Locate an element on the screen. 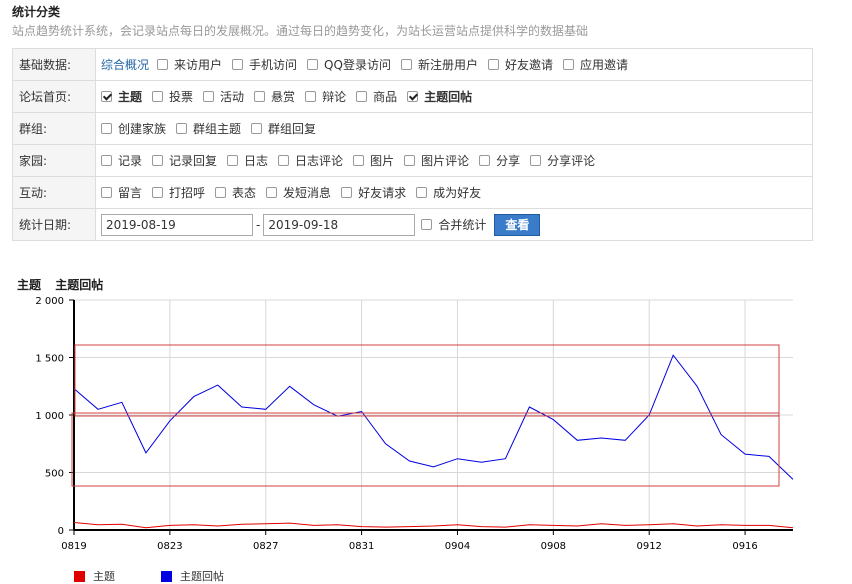 The image size is (852, 584). filter-option-label: 好友请求 is located at coordinates (382, 193).